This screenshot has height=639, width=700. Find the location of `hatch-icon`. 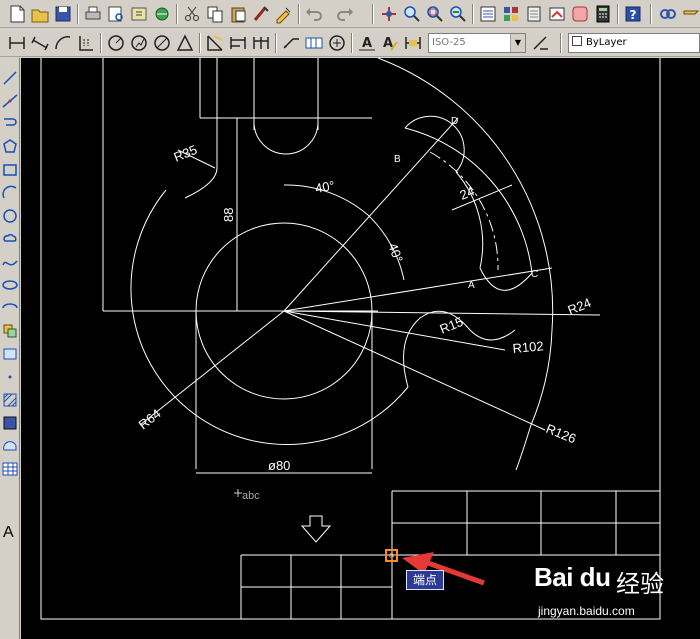

hatch-icon is located at coordinates (10, 400).